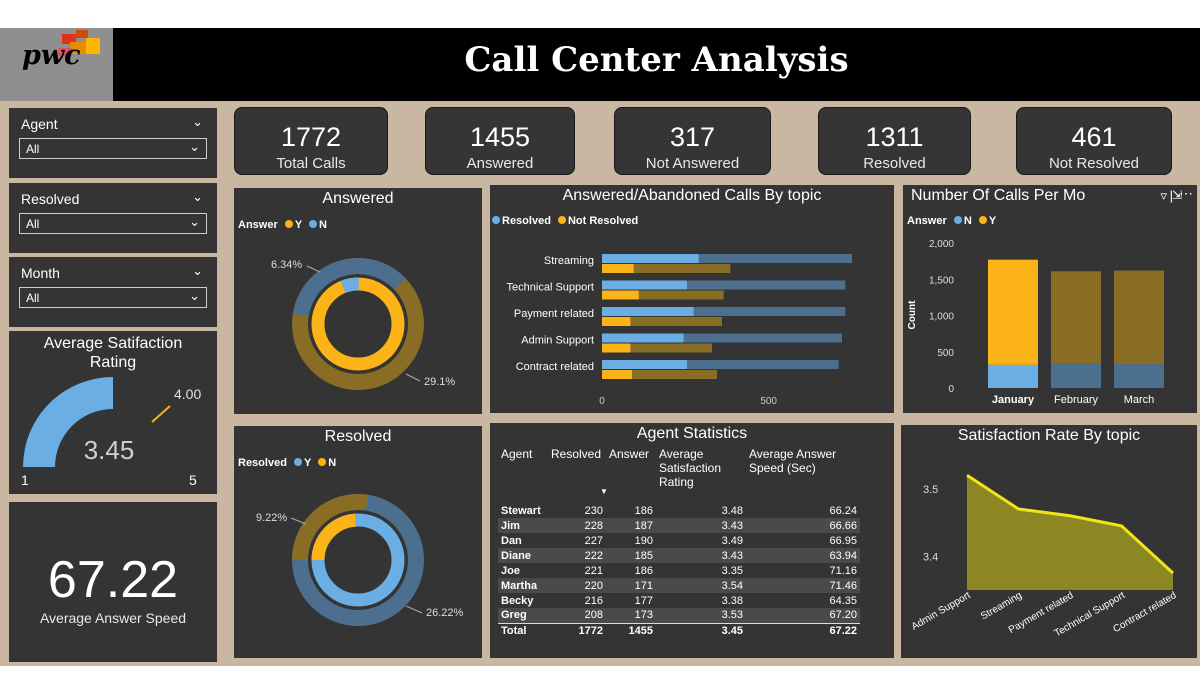  I want to click on table-cell: Total, so click(523, 630).